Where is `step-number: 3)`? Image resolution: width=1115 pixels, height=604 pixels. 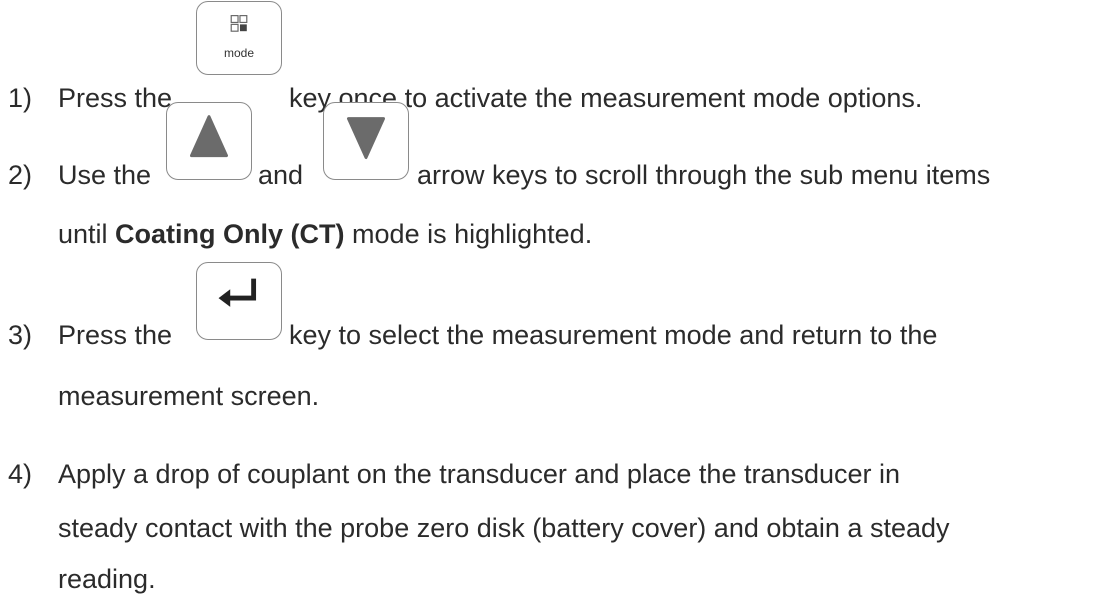
step-number: 3) is located at coordinates (20, 335).